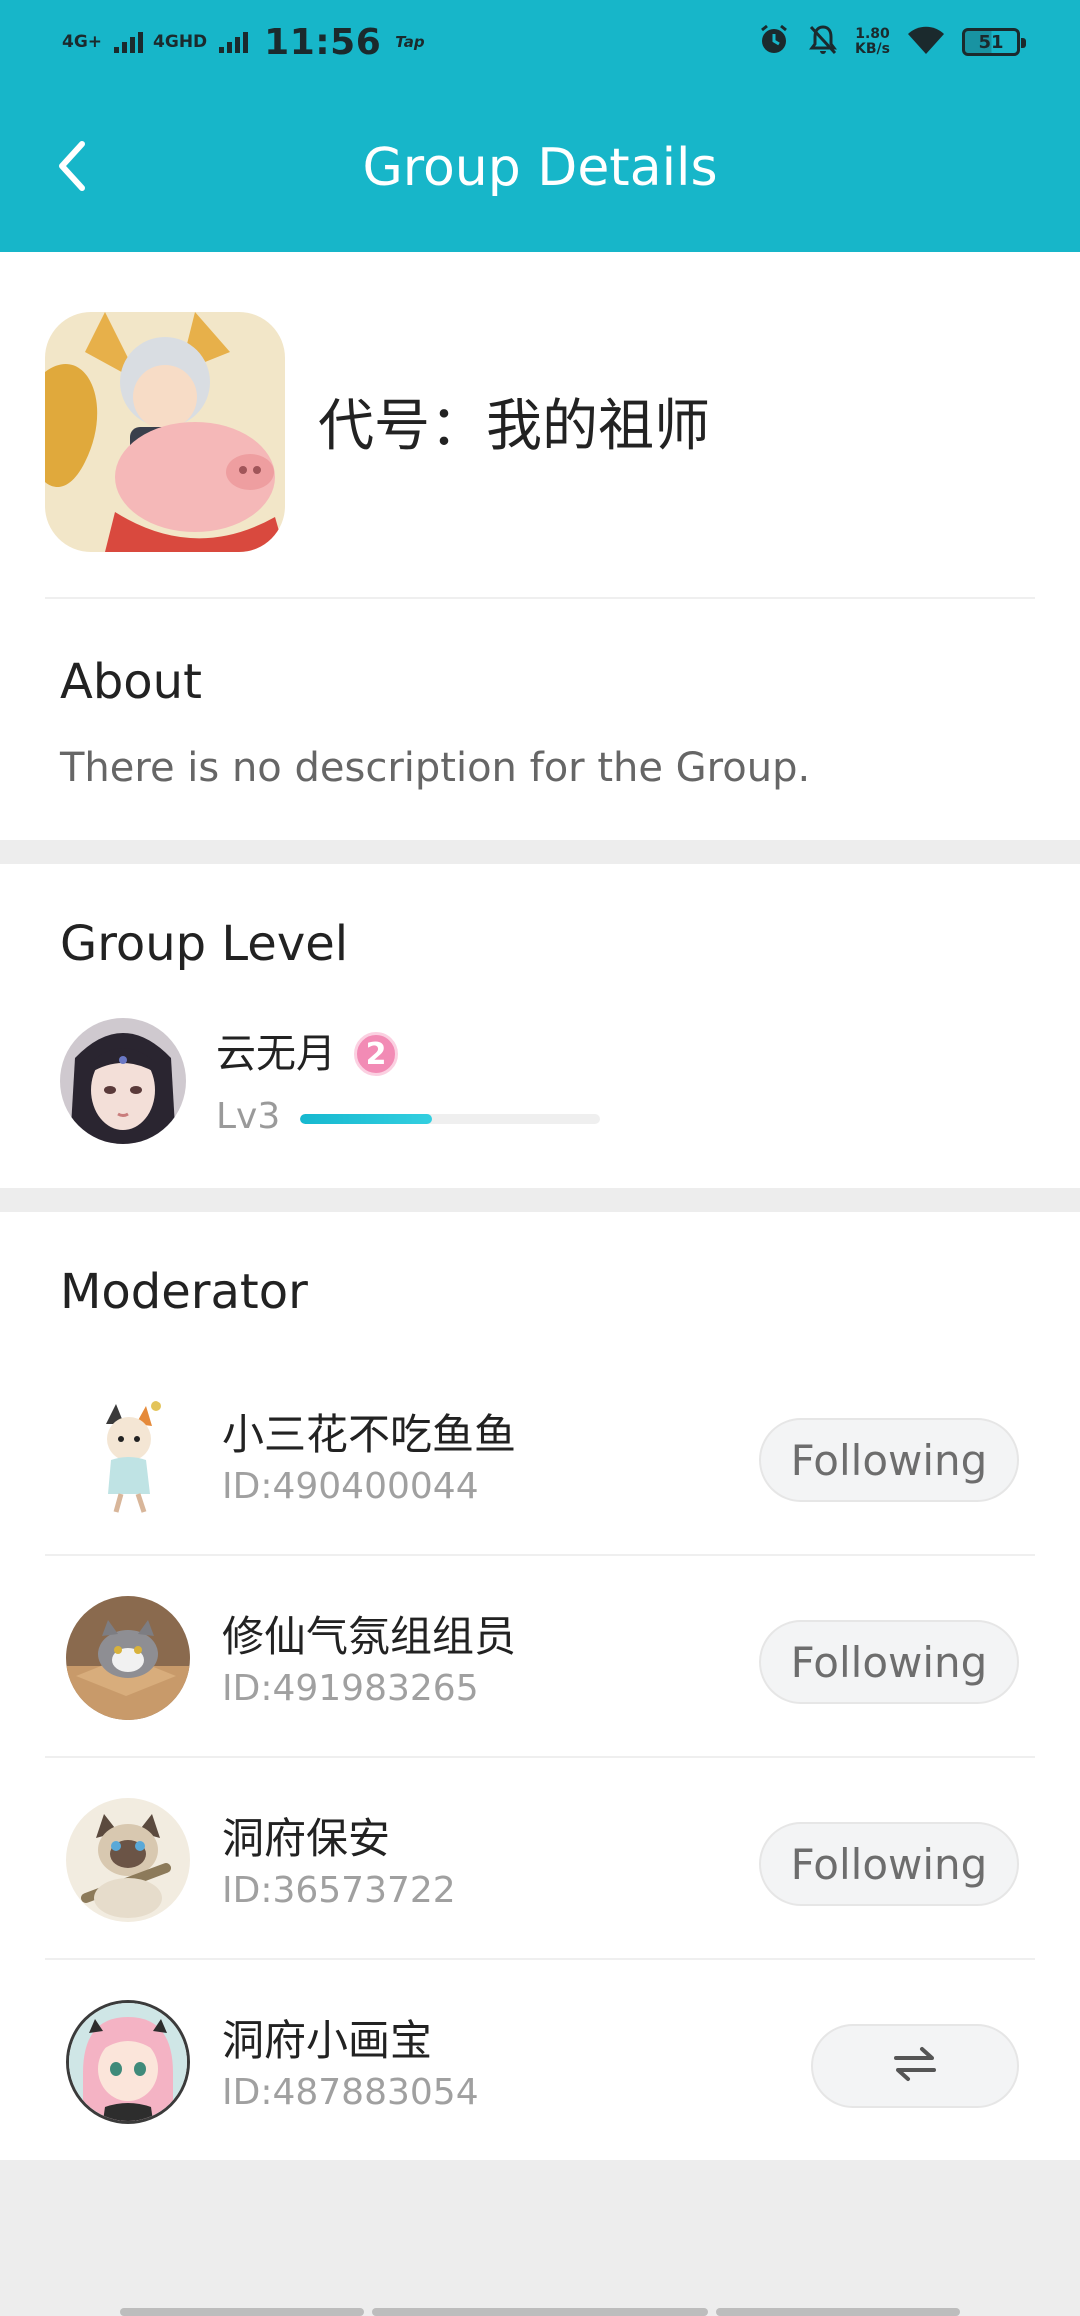 The image size is (1080, 2316). Describe the element at coordinates (204, 944) in the screenshot. I see `group-level-title: Group Level` at that location.